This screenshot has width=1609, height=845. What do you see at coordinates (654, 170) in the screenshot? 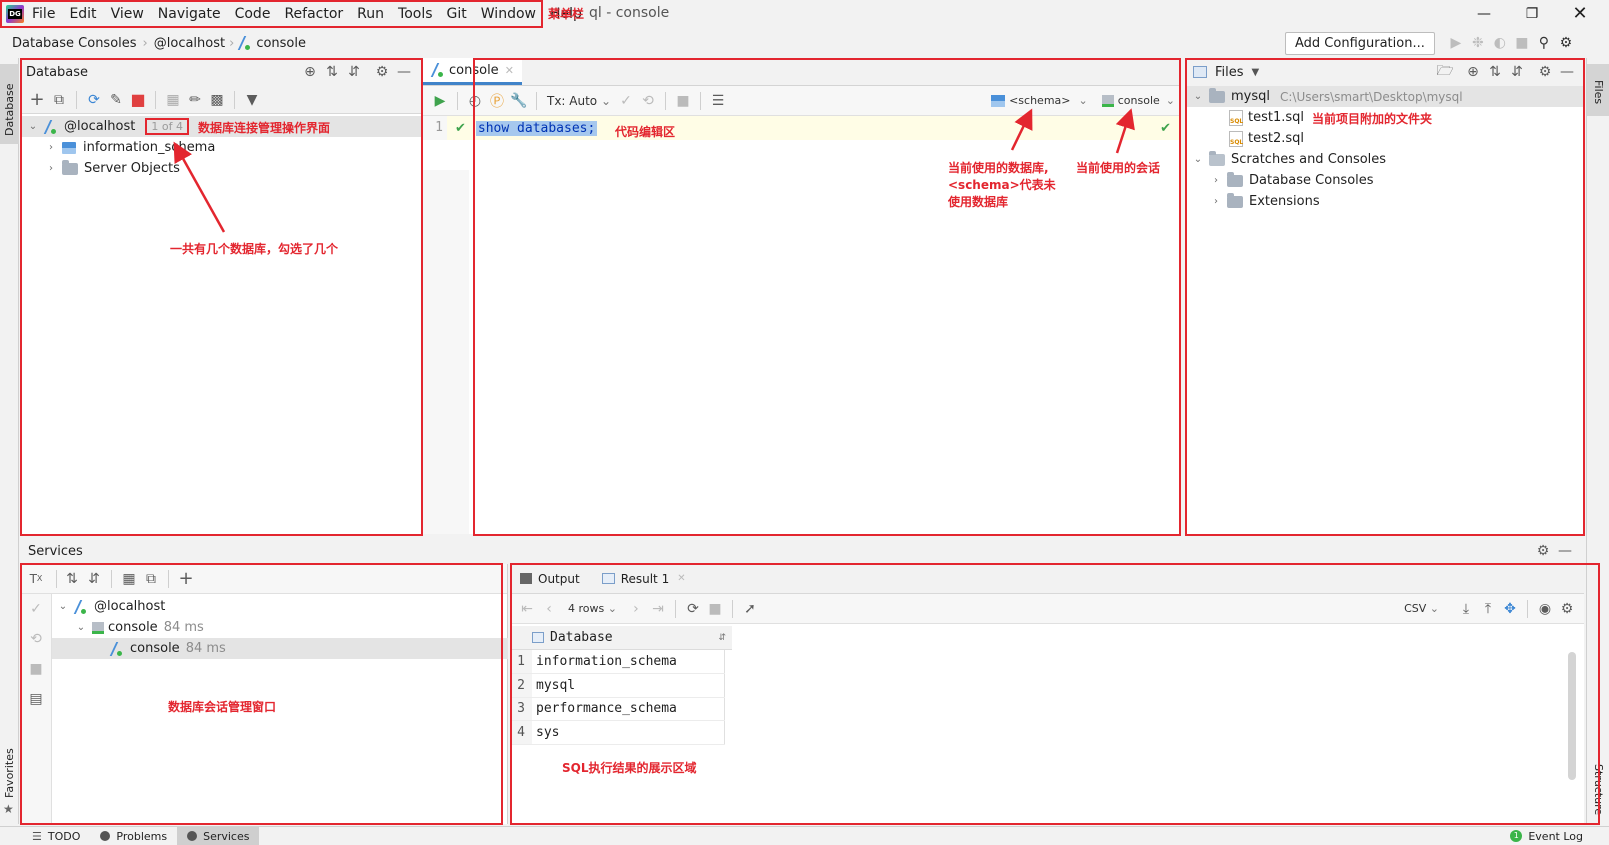
I see `annotation-arrows` at bounding box center [654, 170].